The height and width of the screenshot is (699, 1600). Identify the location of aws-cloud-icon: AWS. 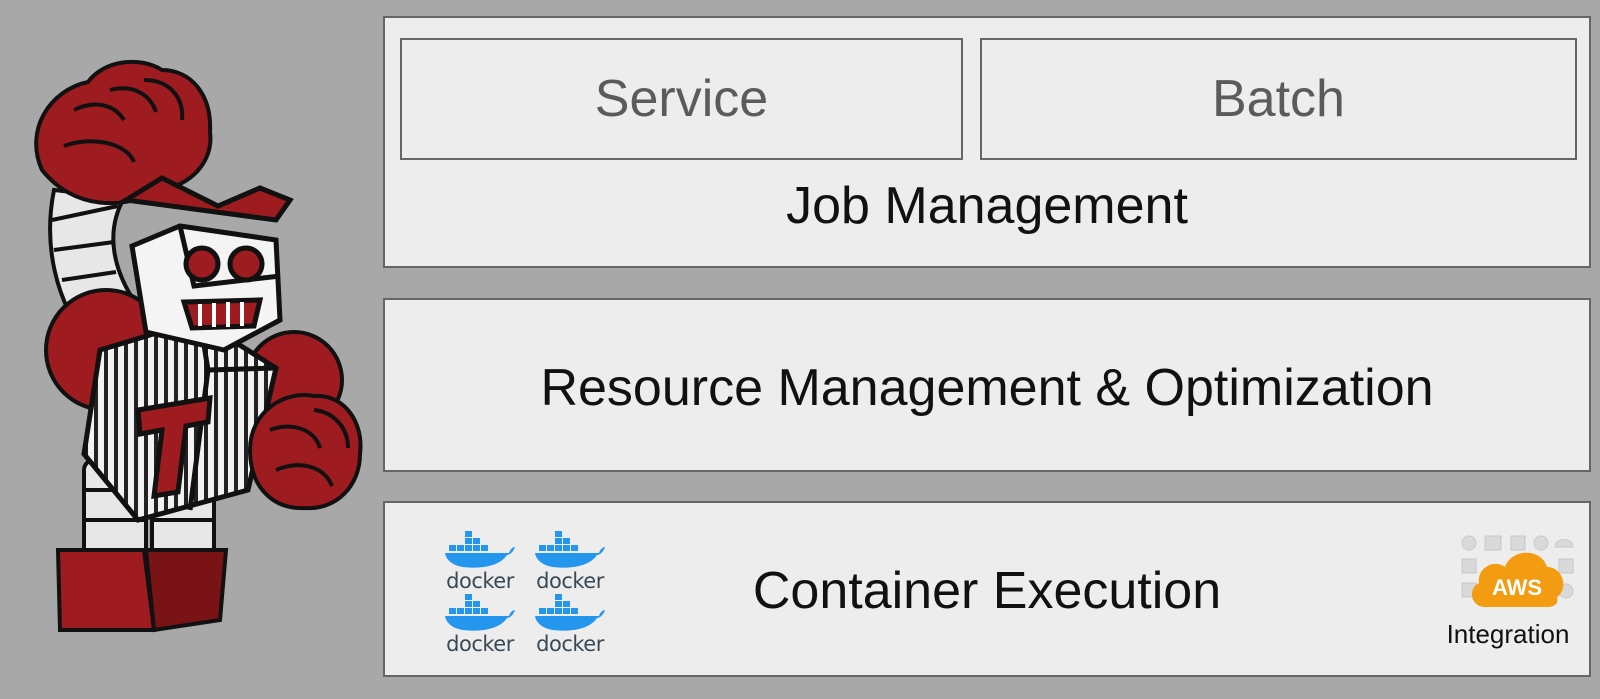
(1517, 579).